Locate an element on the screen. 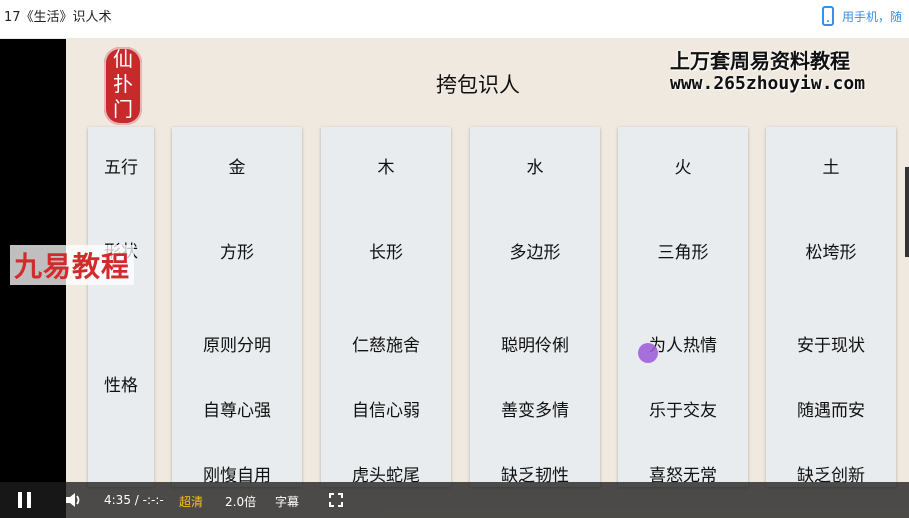 This screenshot has width=909, height=518. element-name: 木 is located at coordinates (386, 168).